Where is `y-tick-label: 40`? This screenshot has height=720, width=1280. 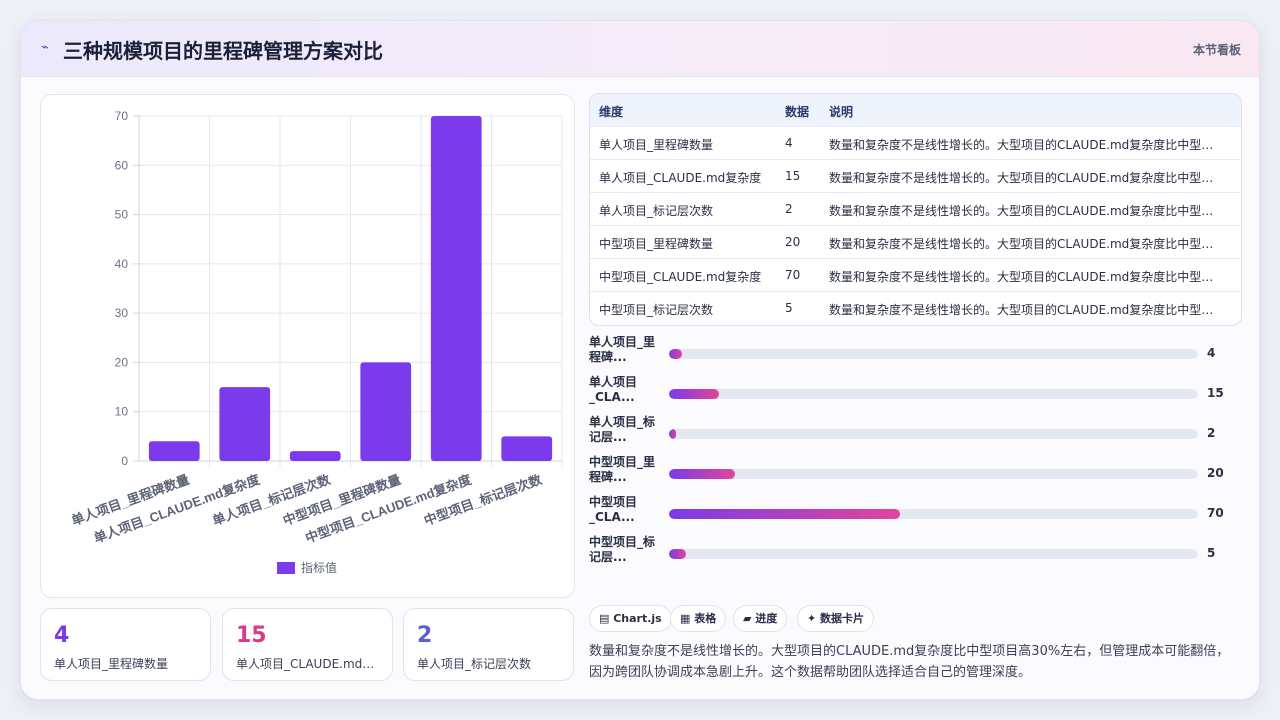
y-tick-label: 40 is located at coordinates (122, 264).